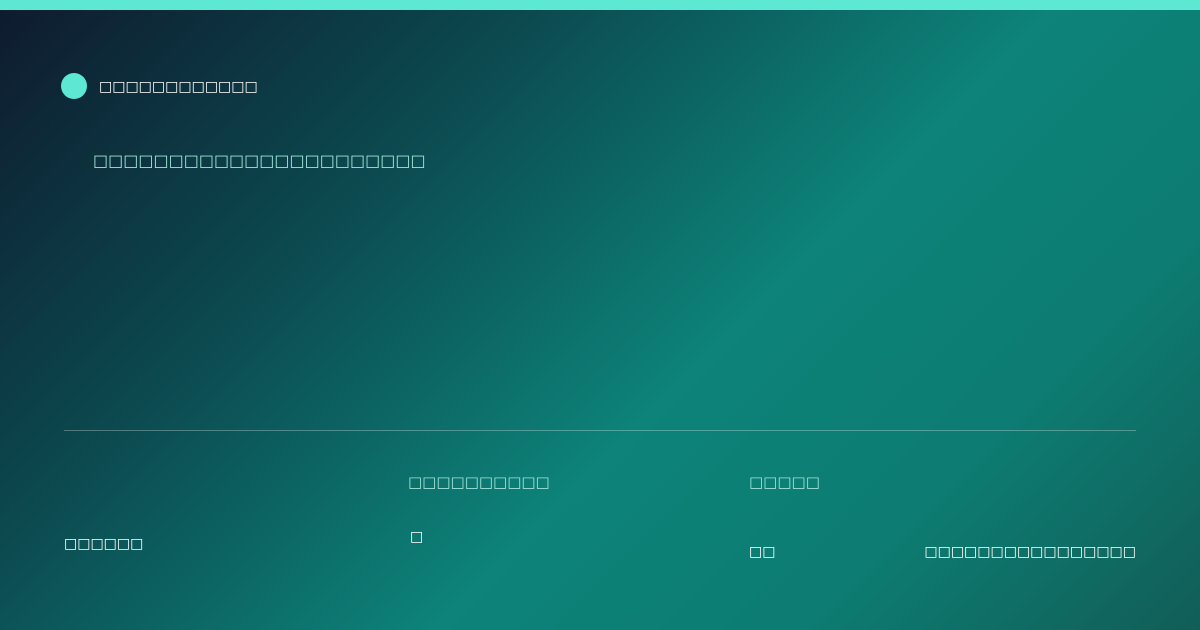 The image size is (1200, 630). I want to click on top-accent-bar, so click(600, 5).